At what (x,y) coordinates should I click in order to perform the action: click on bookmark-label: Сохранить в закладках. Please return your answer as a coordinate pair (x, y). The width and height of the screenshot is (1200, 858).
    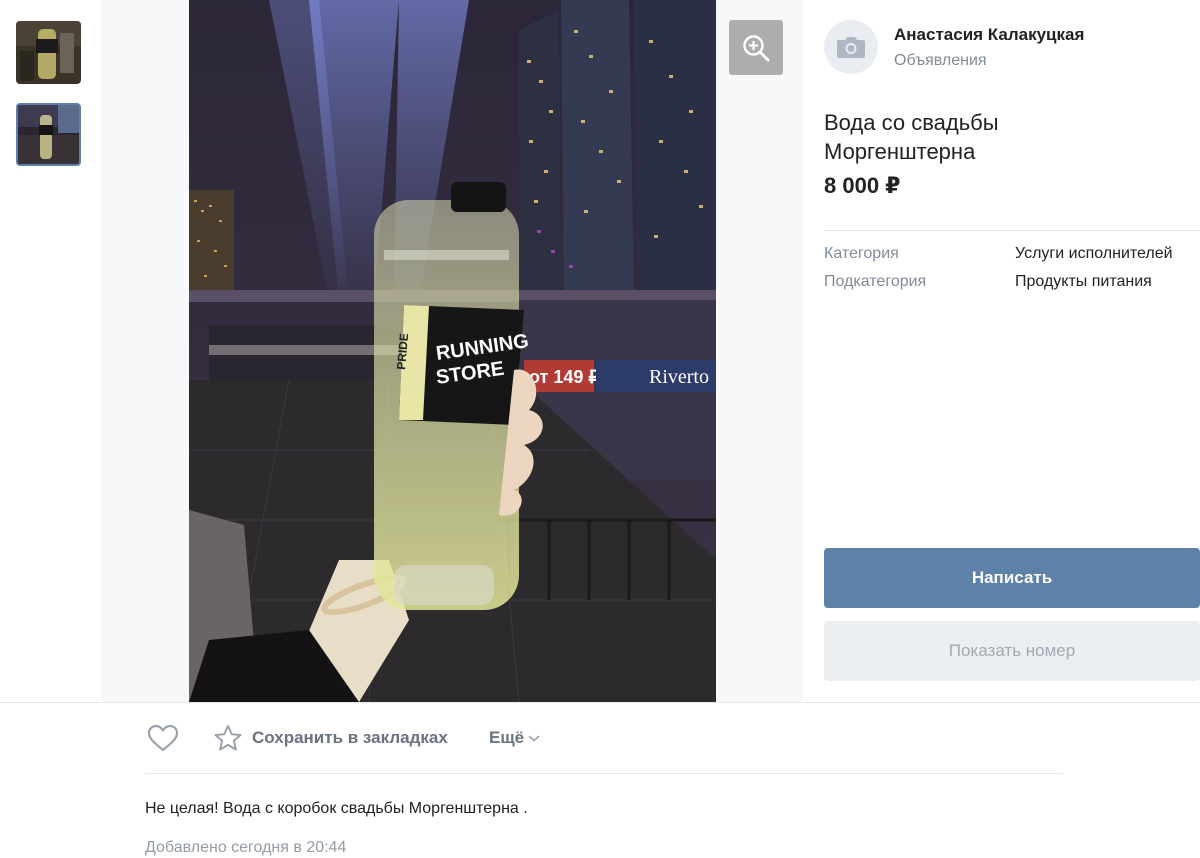
    Looking at the image, I should click on (350, 737).